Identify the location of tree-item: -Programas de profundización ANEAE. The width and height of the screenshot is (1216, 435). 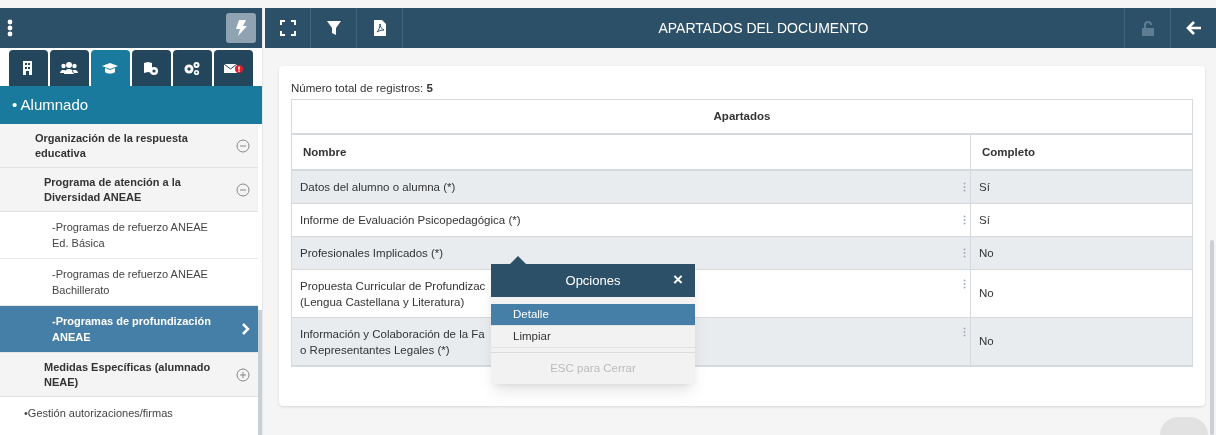
(129, 329).